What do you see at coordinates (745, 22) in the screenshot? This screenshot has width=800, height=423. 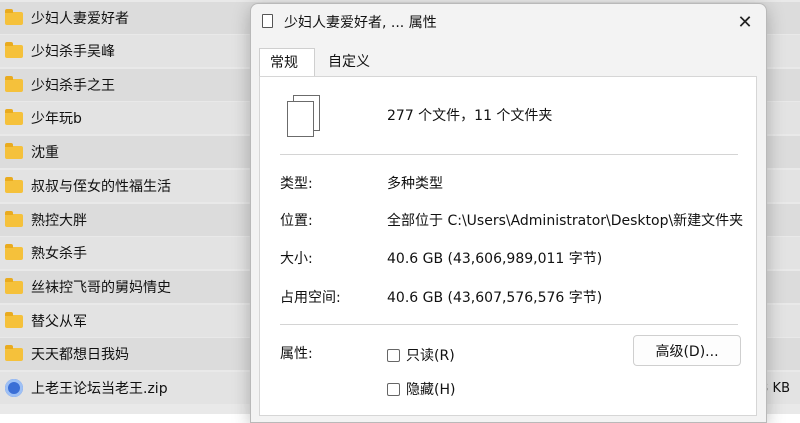 I see `close-button: ✕` at bounding box center [745, 22].